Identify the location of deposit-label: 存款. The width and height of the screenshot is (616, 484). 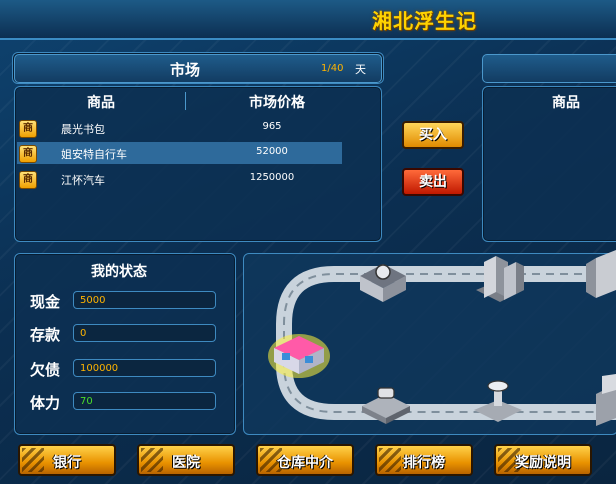
(45, 335).